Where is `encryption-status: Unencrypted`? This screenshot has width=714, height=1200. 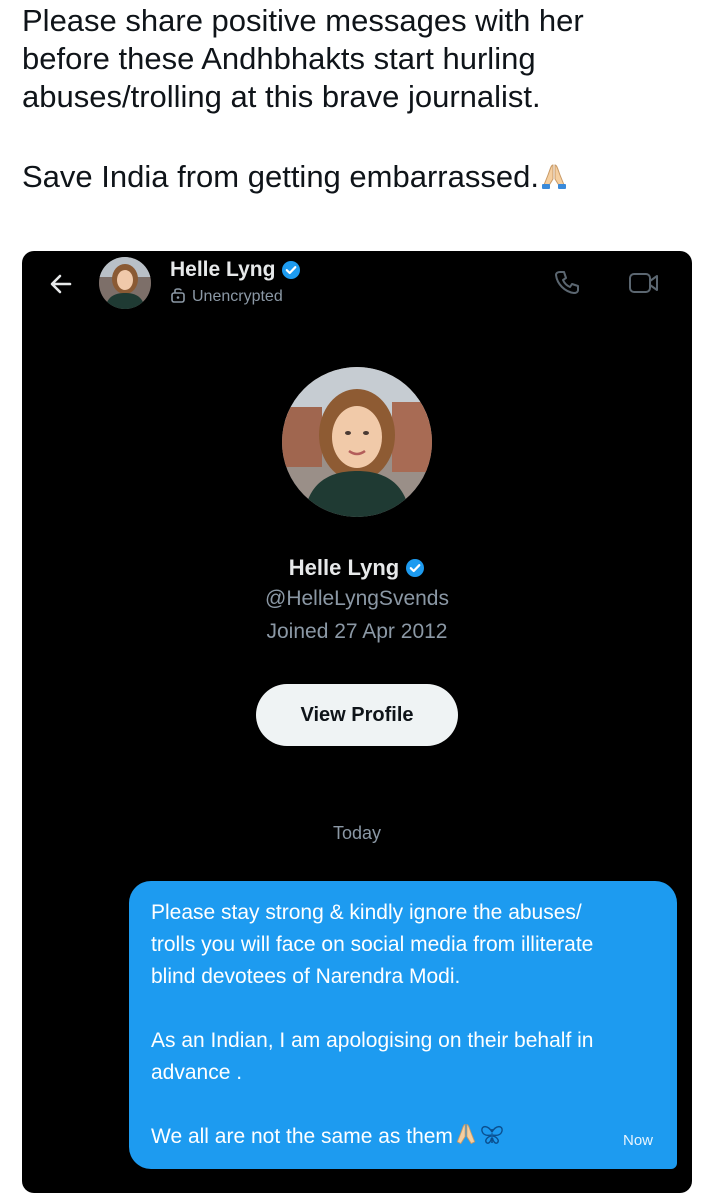 encryption-status: Unencrypted is located at coordinates (226, 297).